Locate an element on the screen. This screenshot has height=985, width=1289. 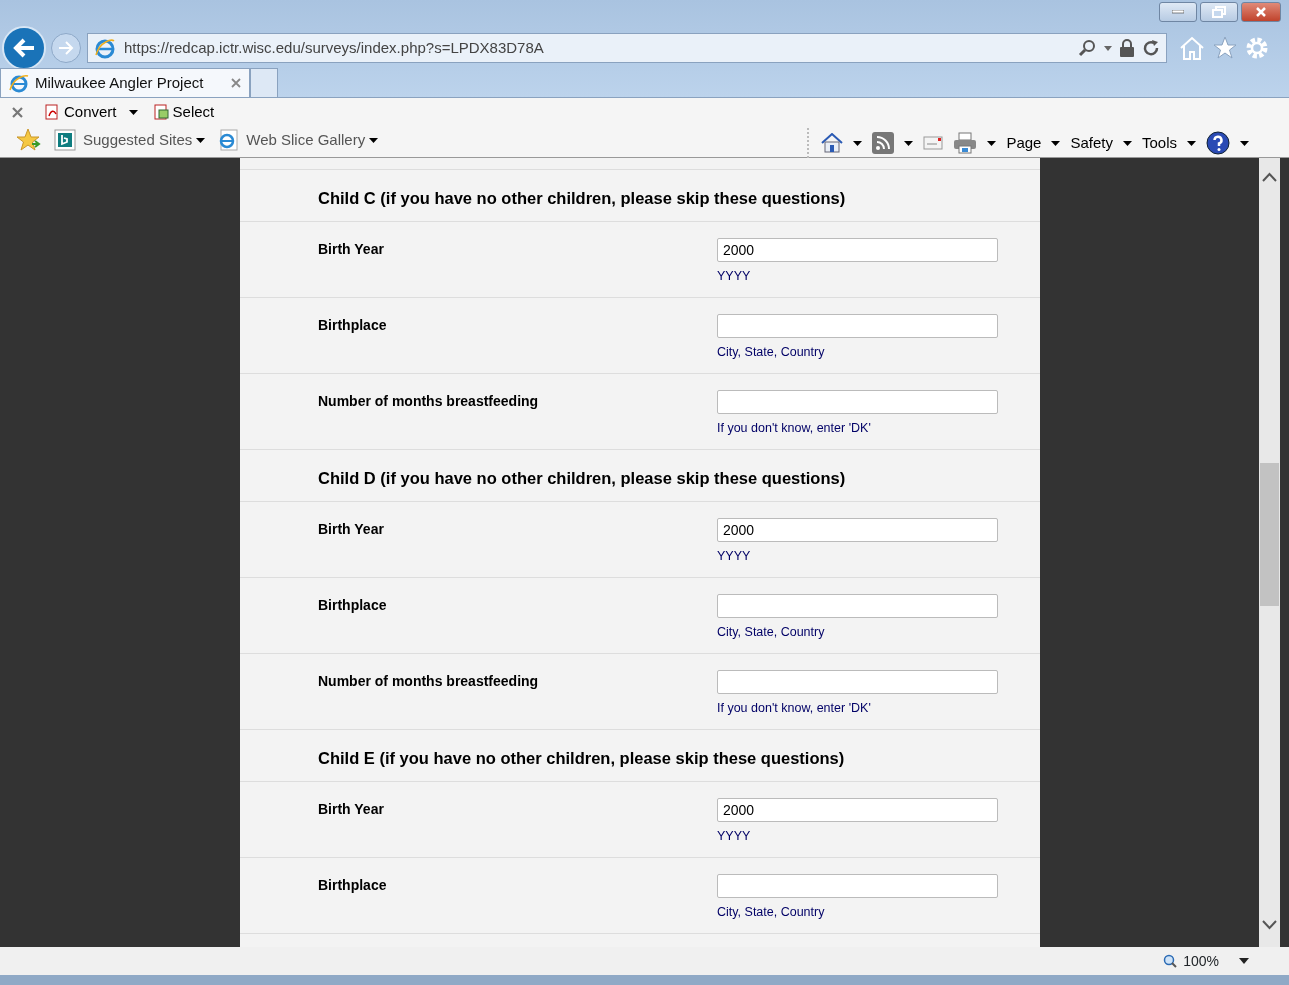
minimize-button is located at coordinates (1178, 12).